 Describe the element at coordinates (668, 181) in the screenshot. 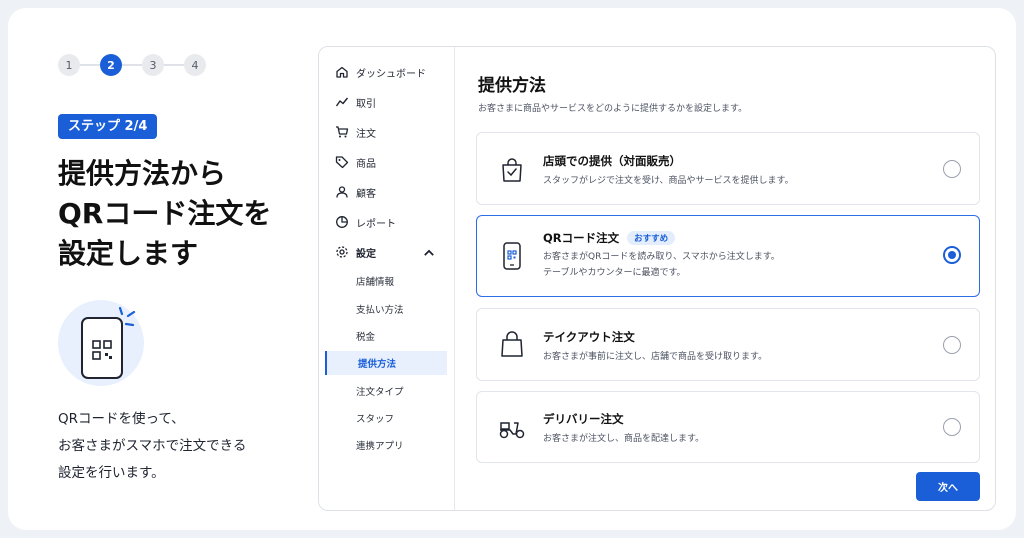

I see `option-desc: スタッフがレジで注文を受け、商品やサービスを提供します。` at that location.